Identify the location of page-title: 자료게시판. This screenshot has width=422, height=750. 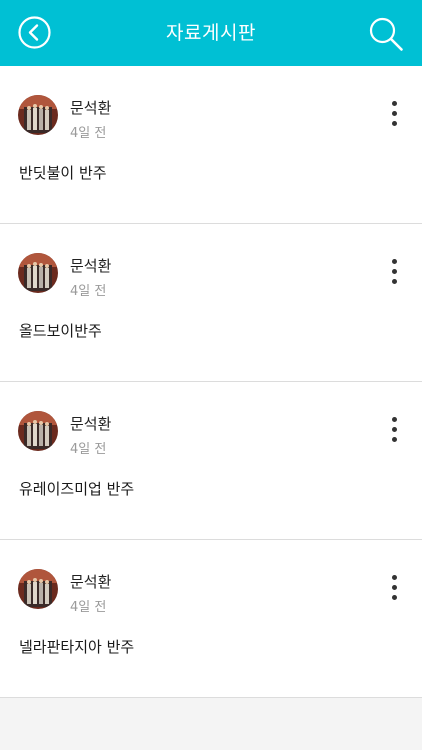
(211, 33).